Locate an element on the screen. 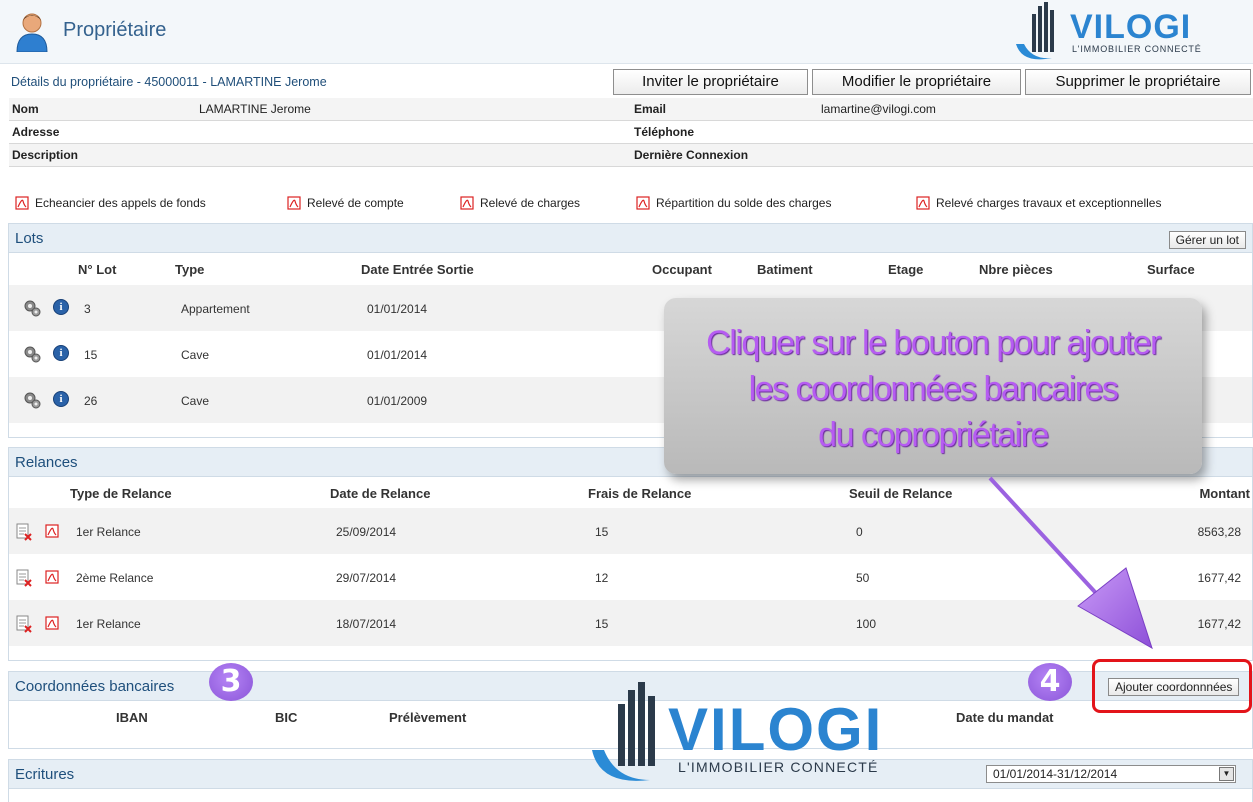  pdf-link-repartition: Répartition du solde des charges is located at coordinates (733, 203).